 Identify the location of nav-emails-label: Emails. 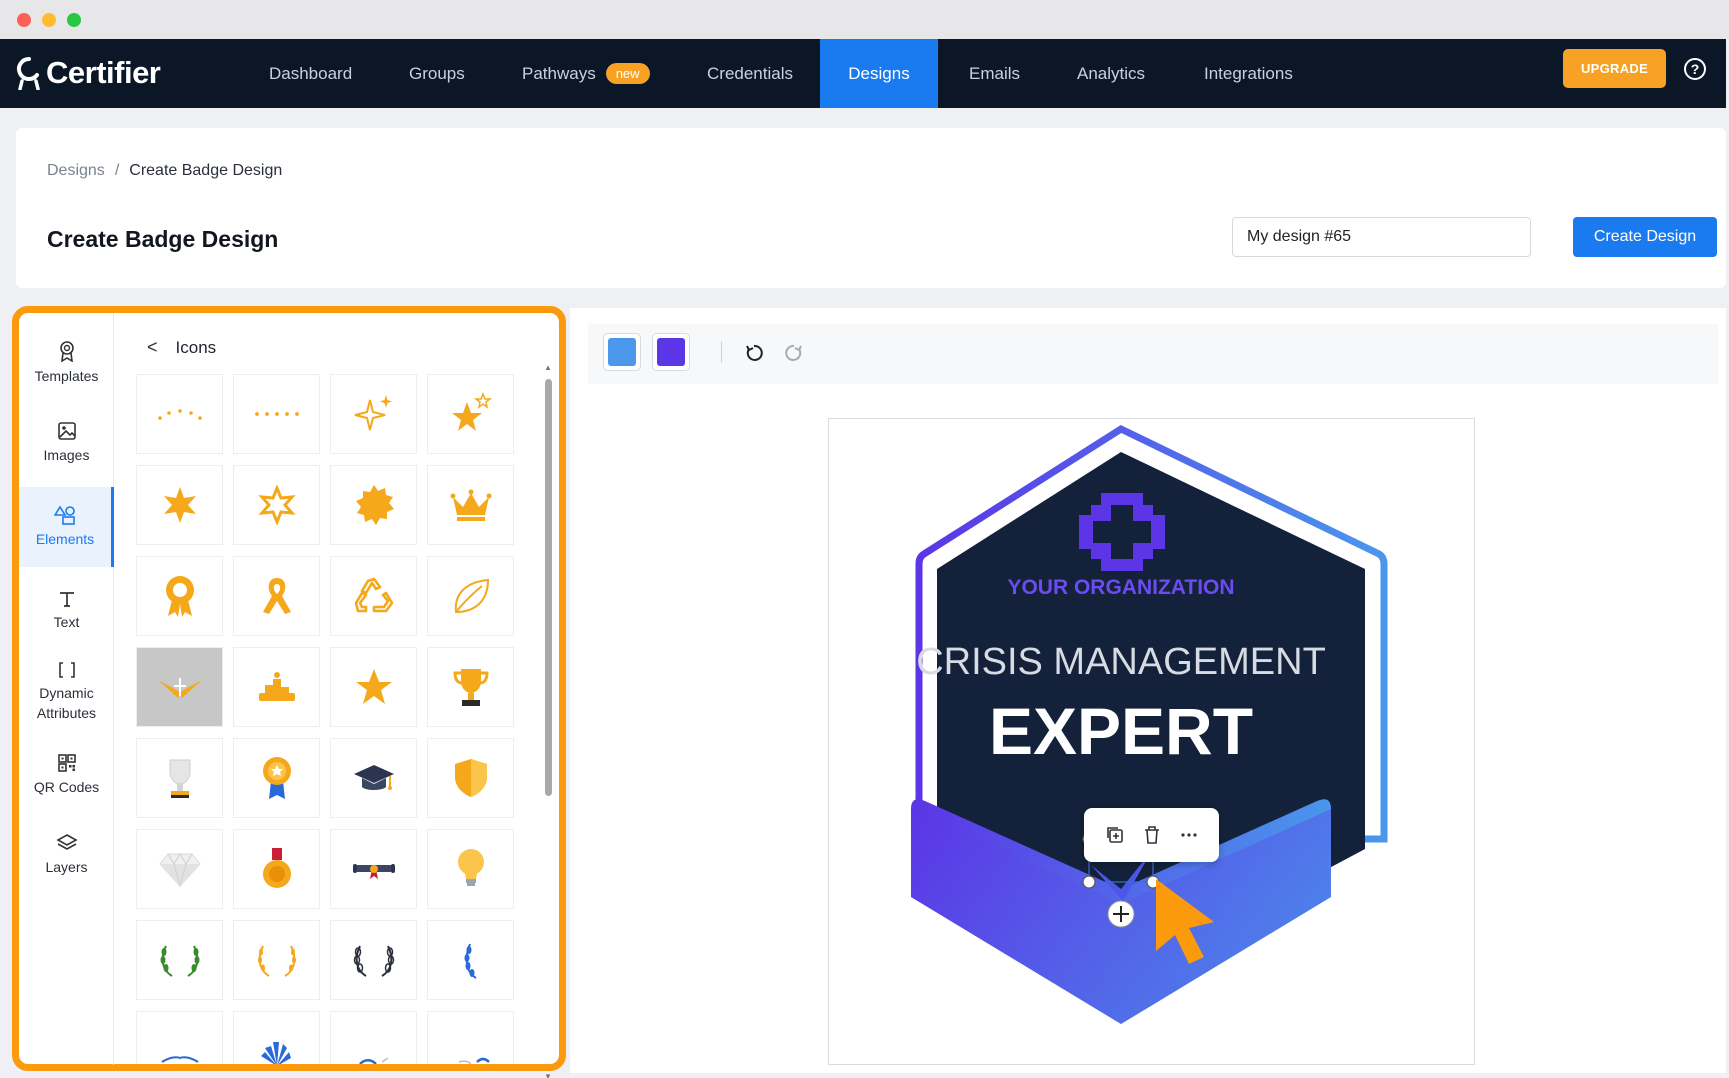
(995, 73).